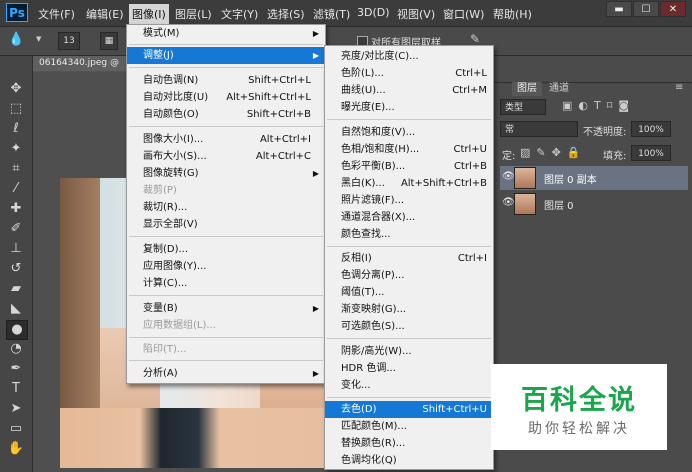  Describe the element at coordinates (16, 289) in the screenshot. I see `eraser-tool-icon: ▰` at that location.